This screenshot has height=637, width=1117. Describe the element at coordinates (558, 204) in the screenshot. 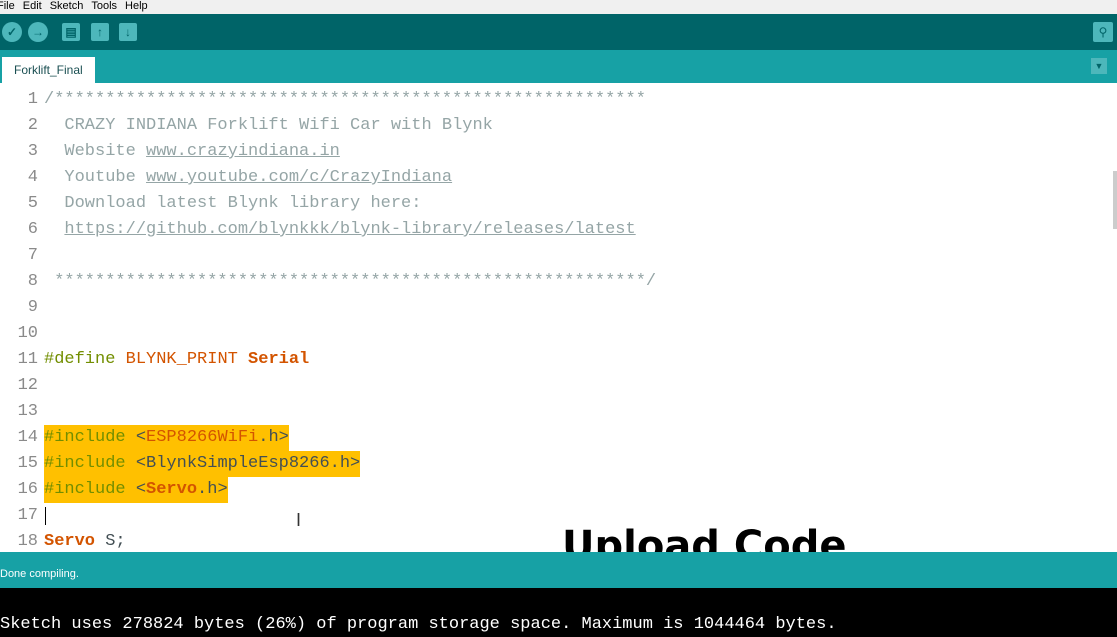

I see `code-line: 5 Download latest Blynk library here:` at that location.